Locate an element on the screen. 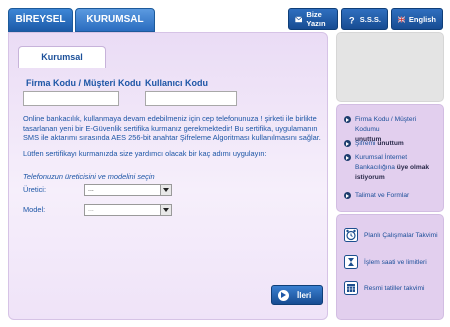  question-icon: ? is located at coordinates (352, 20).